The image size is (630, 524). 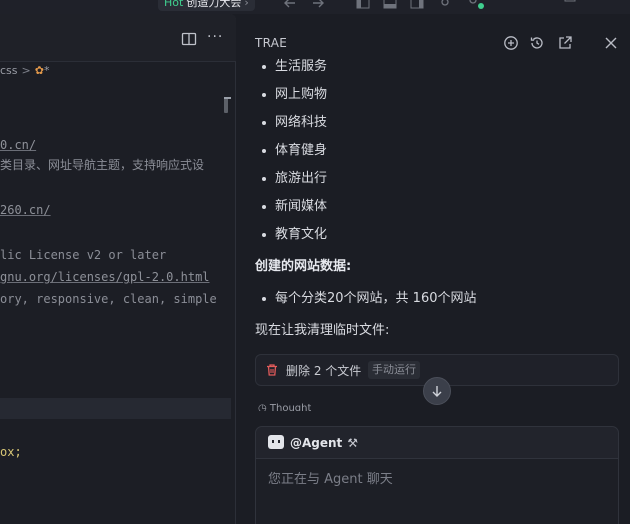 I want to click on manual-run-badge: 手动运行, so click(x=394, y=370).